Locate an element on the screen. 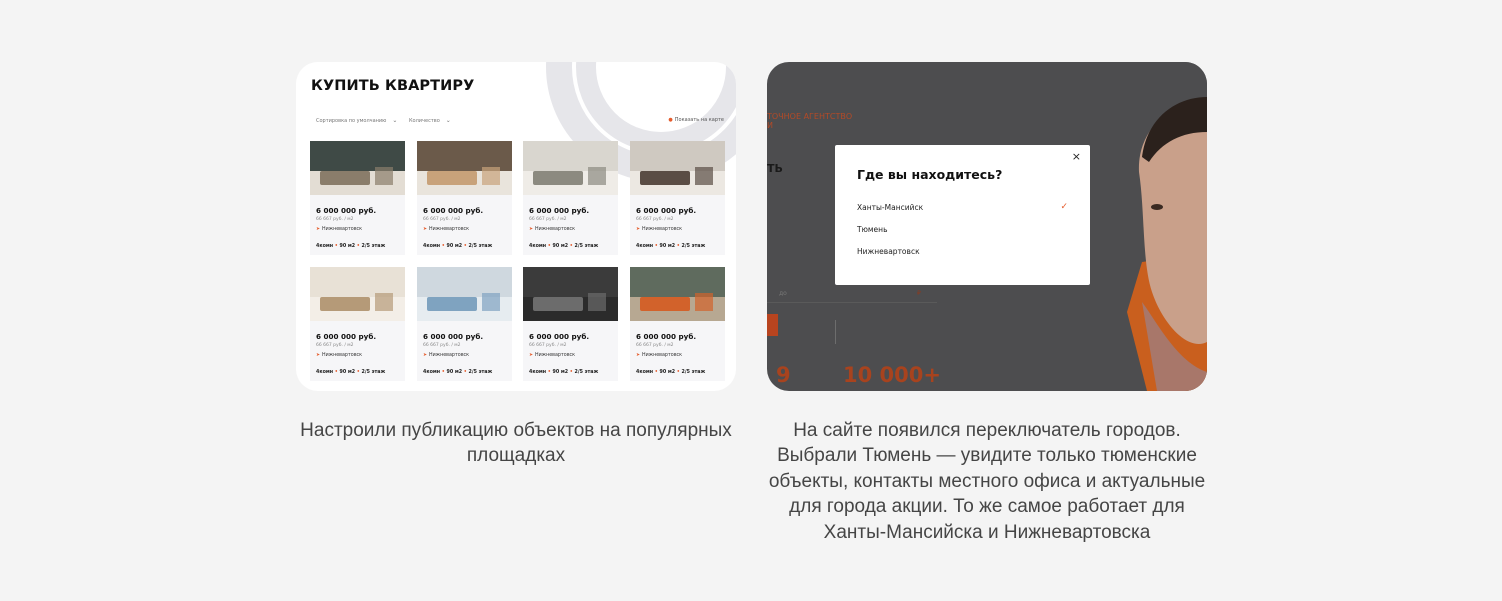 The image size is (1502, 601). sort-label: Сортировка по умолчанию is located at coordinates (351, 121).